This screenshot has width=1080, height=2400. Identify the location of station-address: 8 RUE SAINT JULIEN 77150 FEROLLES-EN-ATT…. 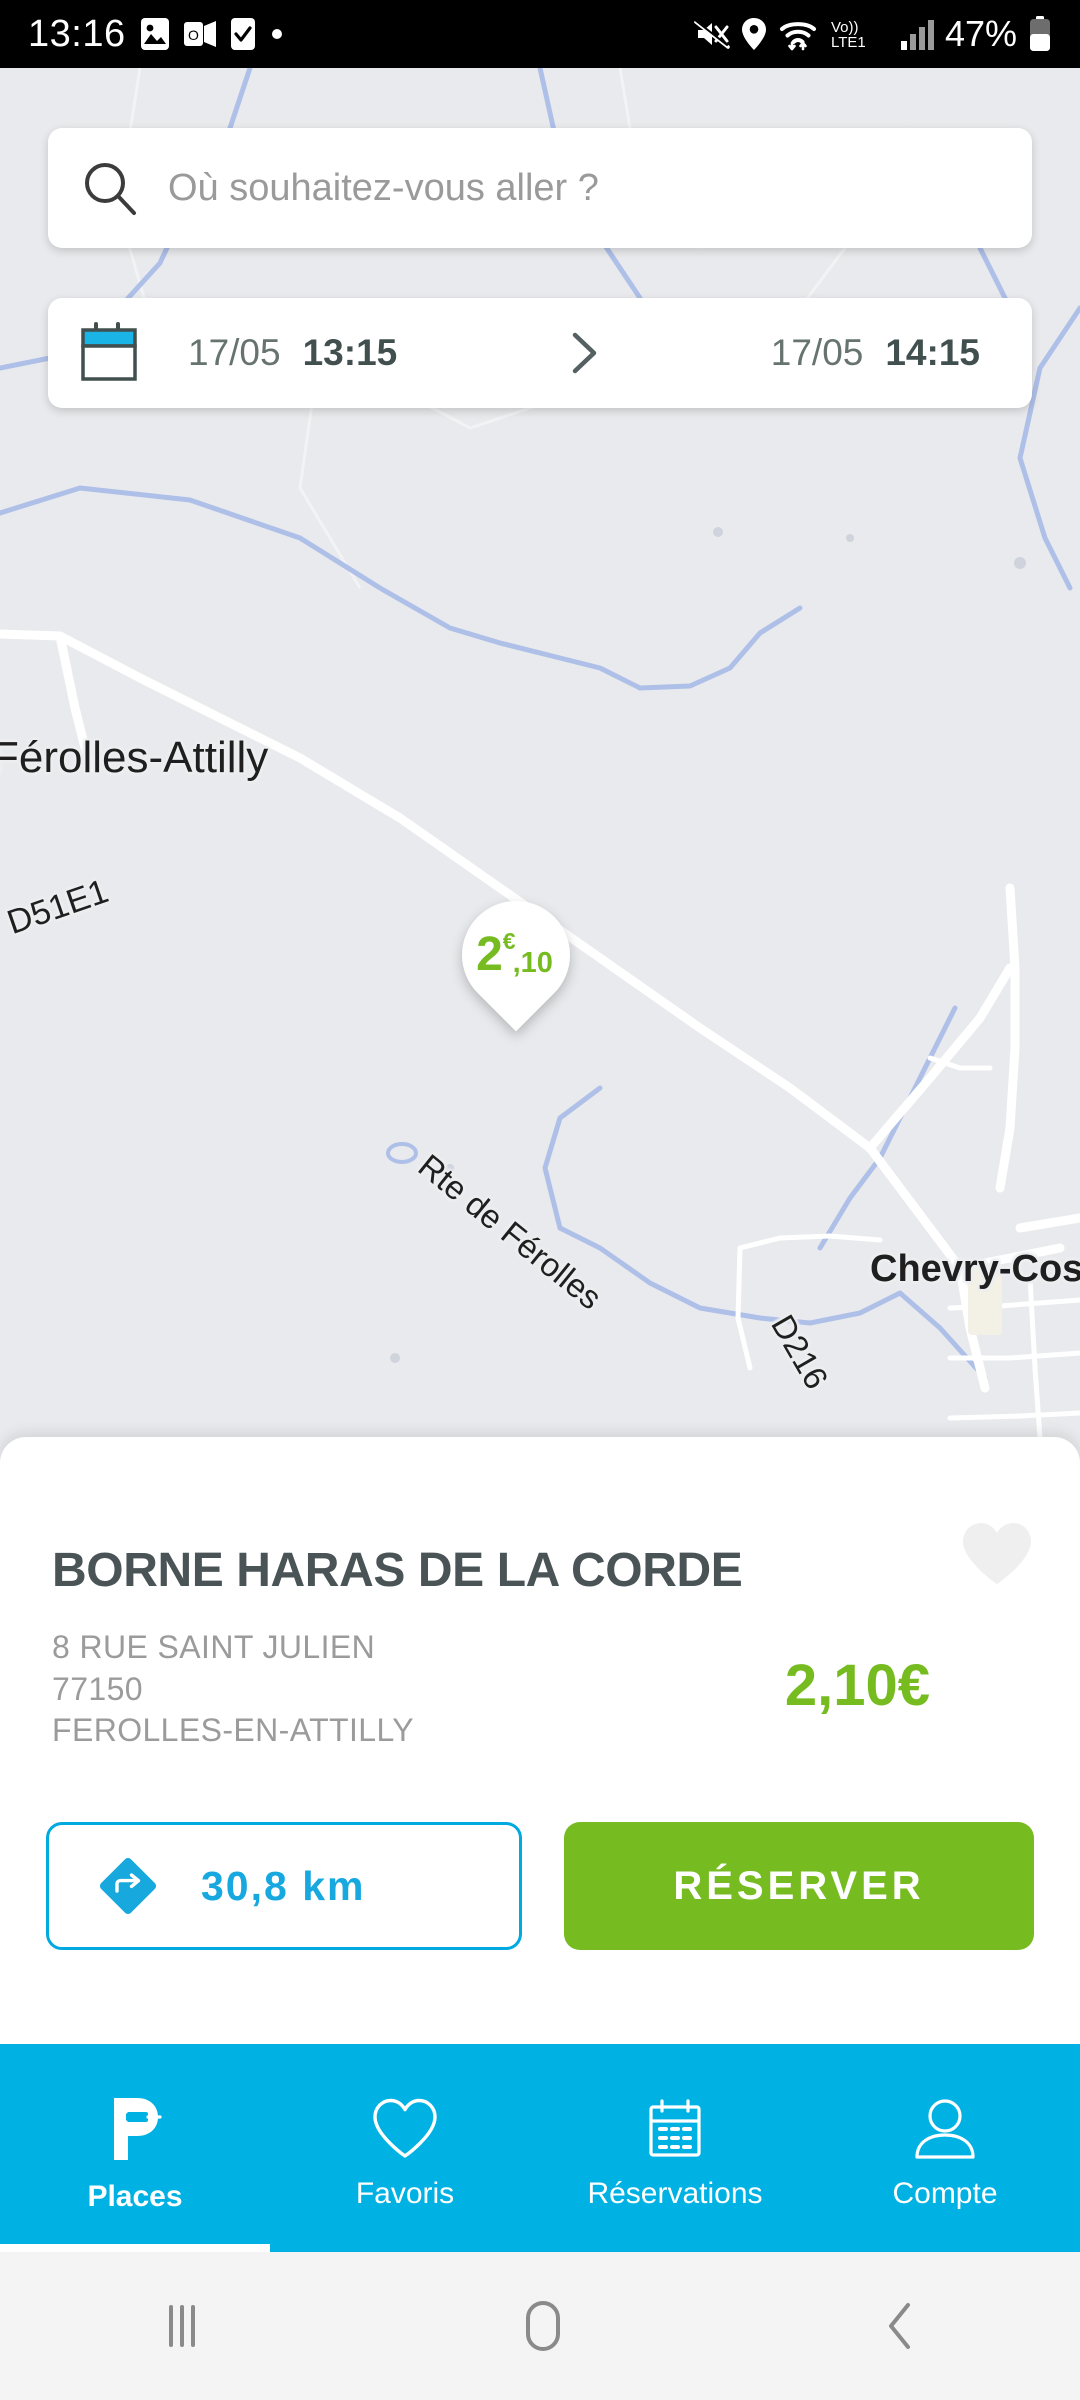
(233, 1689).